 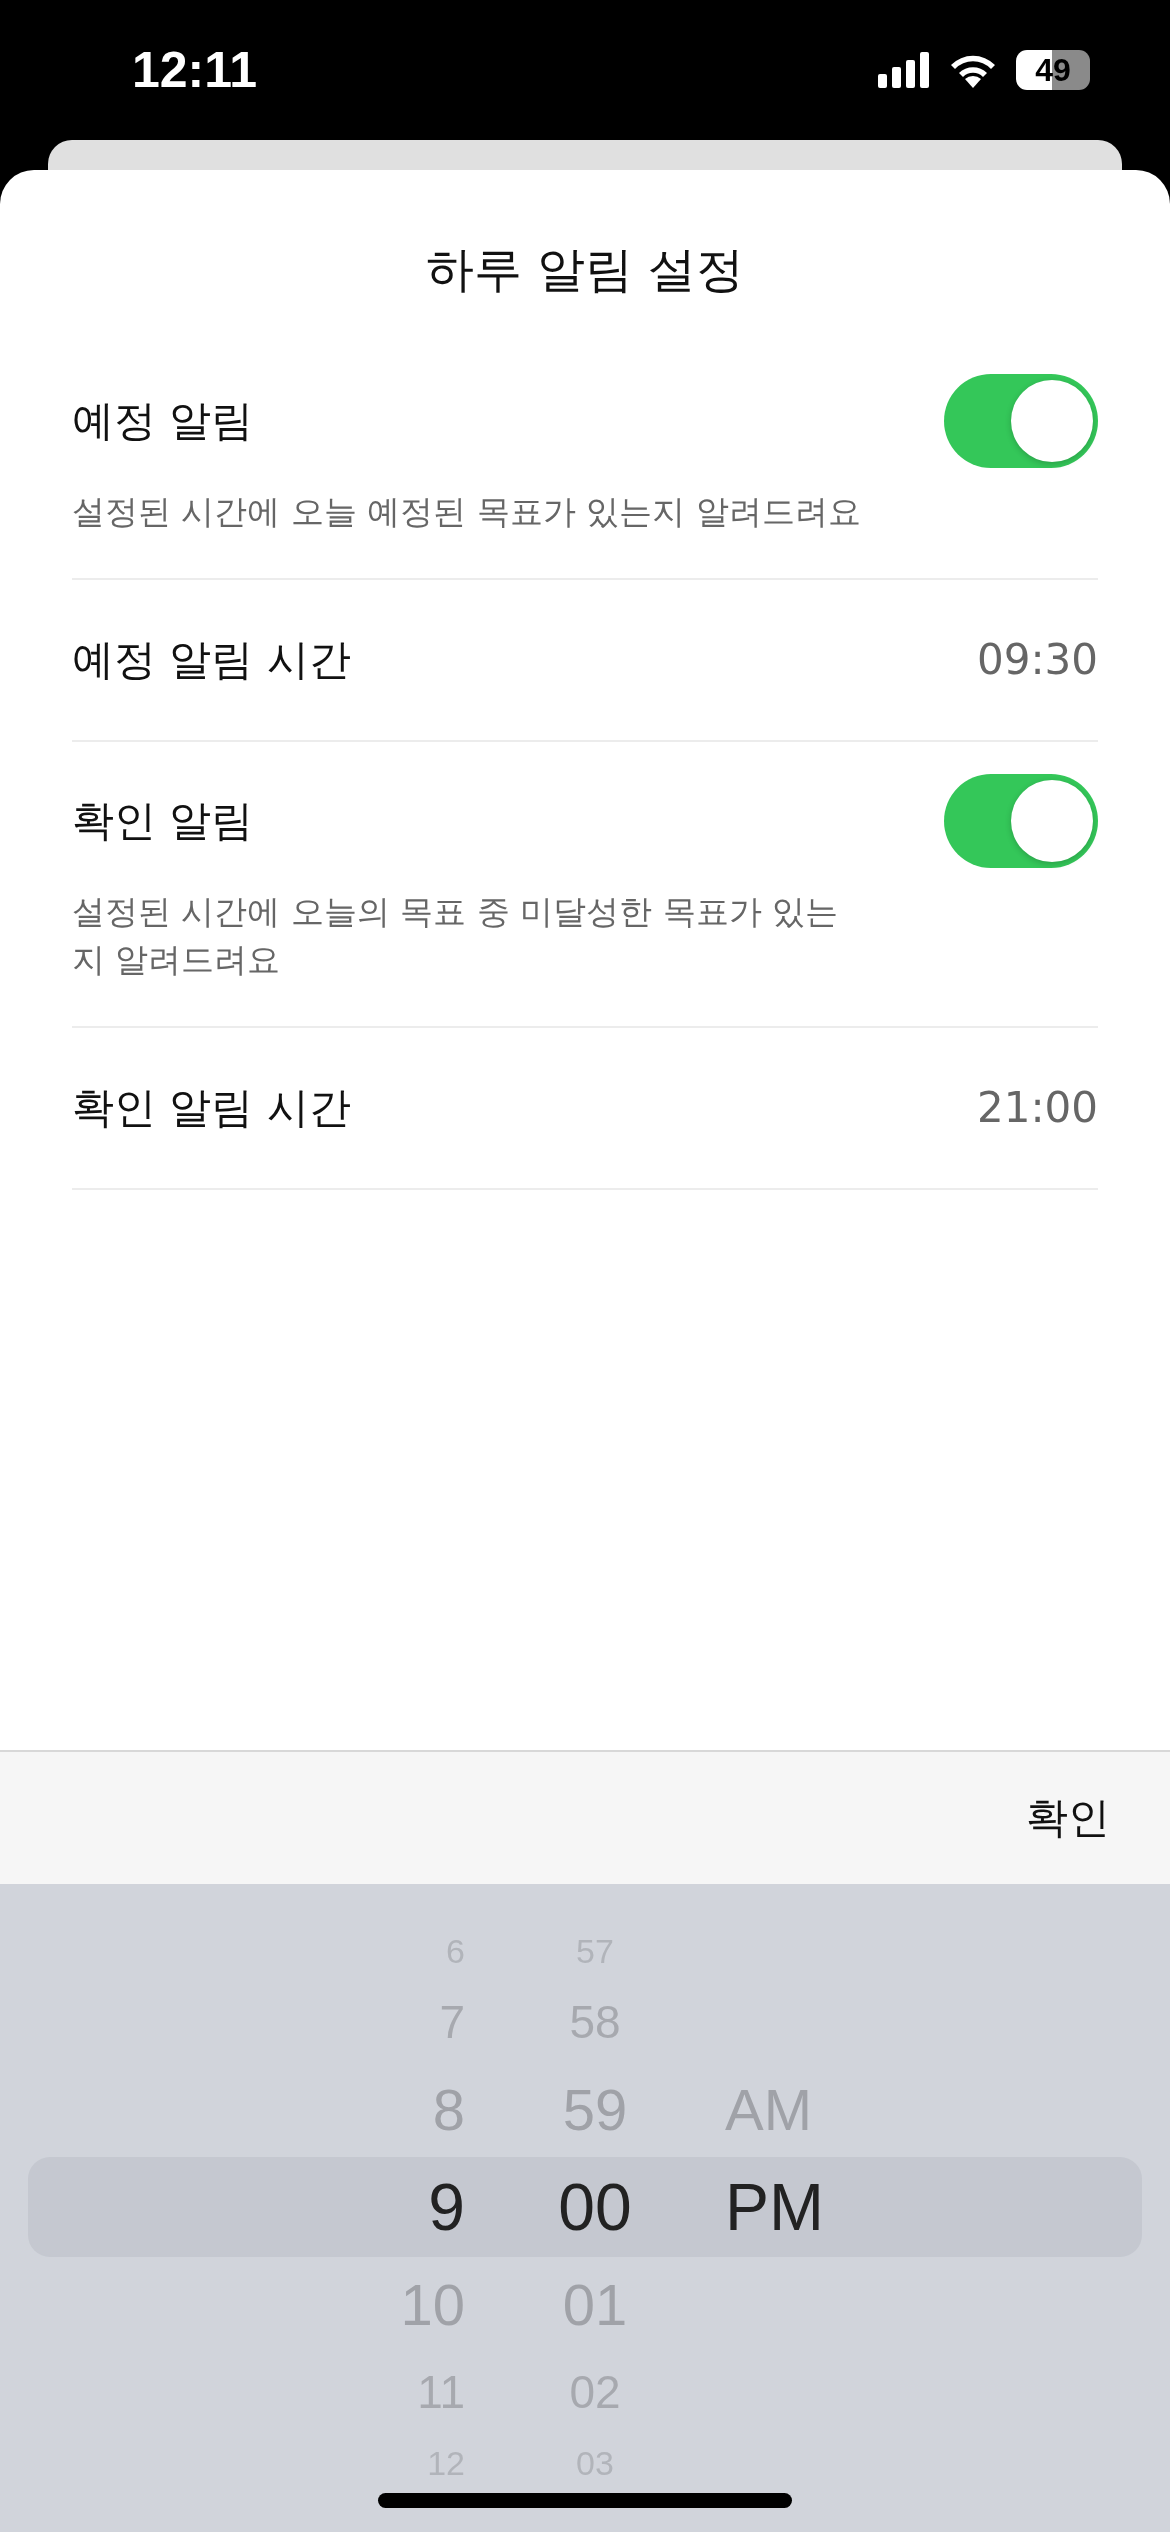 What do you see at coordinates (595, 2207) in the screenshot?
I see `picker-item: 00` at bounding box center [595, 2207].